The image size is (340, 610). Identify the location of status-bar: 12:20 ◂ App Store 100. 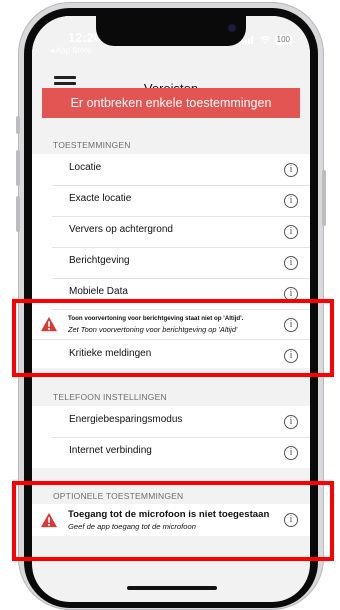
(171, 38).